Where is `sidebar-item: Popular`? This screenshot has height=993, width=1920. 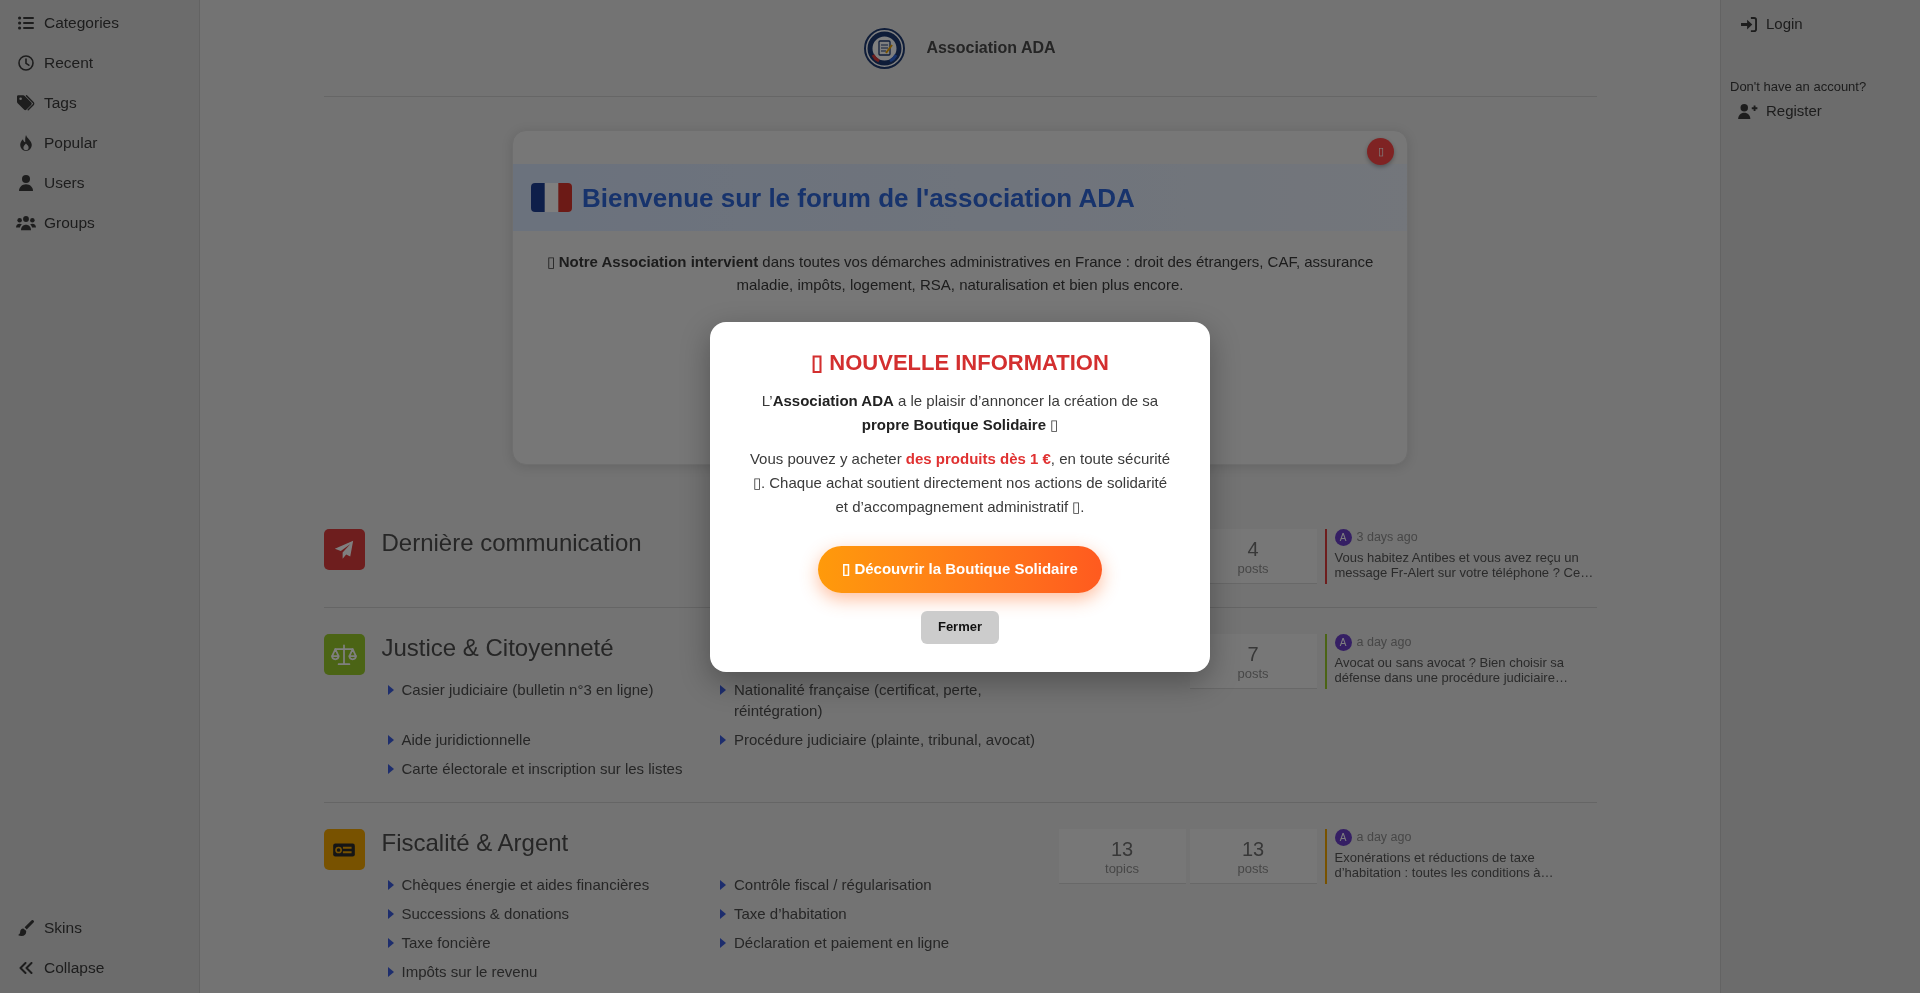
sidebar-item: Popular is located at coordinates (99, 143).